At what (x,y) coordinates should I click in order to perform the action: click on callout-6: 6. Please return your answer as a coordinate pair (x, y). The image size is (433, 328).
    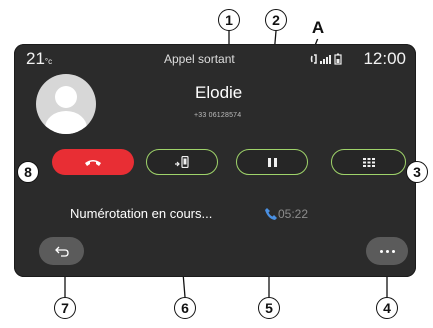
    Looking at the image, I should click on (185, 308).